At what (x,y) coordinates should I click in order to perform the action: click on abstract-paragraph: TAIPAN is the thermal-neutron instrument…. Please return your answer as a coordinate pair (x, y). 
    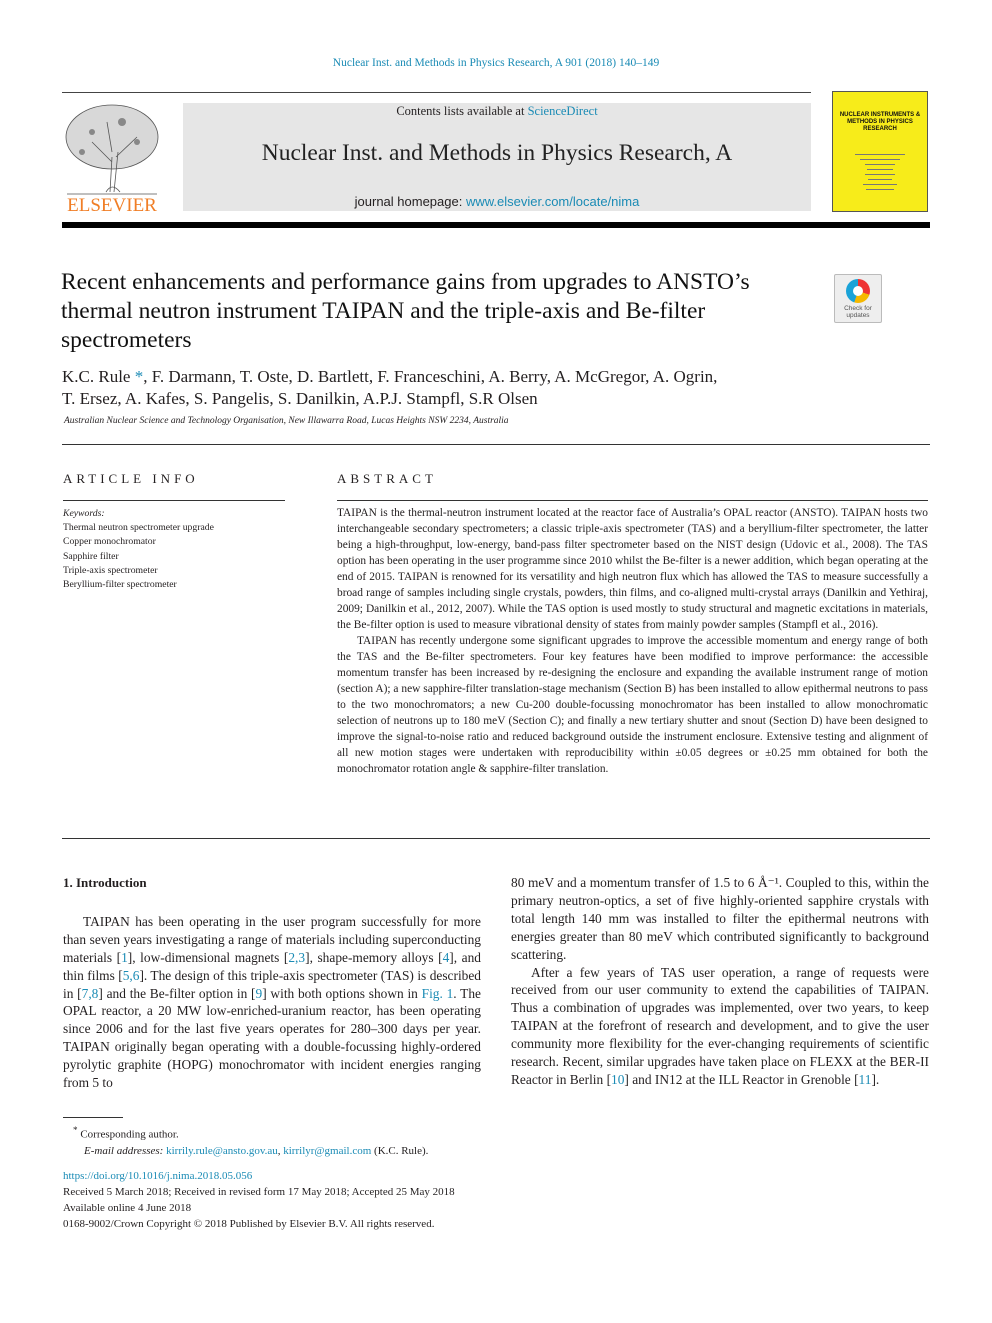
    Looking at the image, I should click on (632, 569).